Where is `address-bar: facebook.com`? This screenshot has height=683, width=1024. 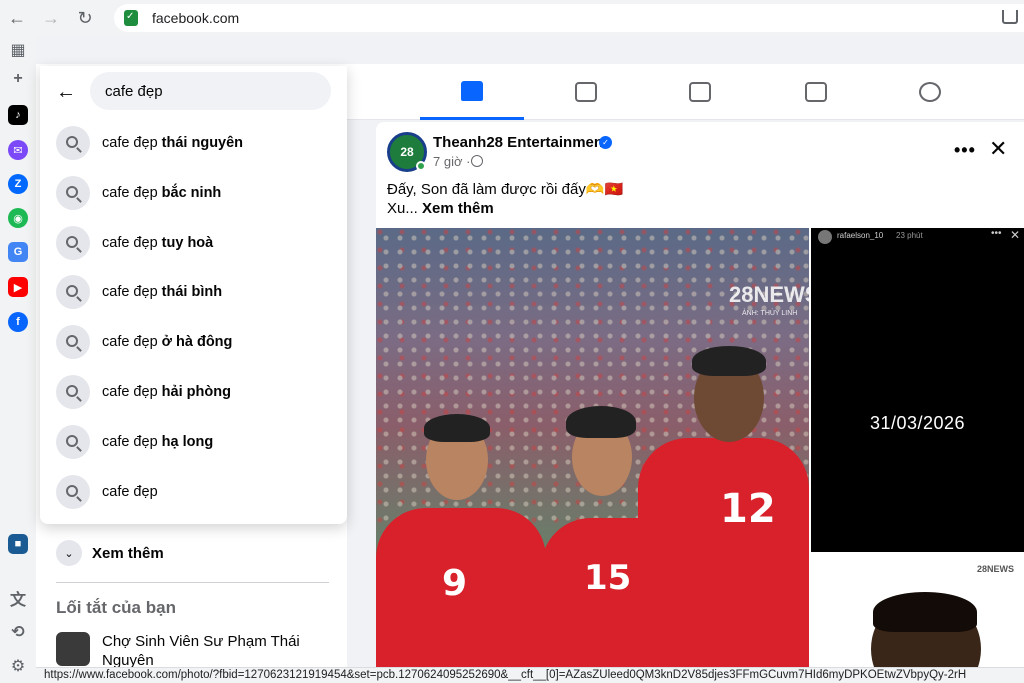 address-bar: facebook.com is located at coordinates (569, 18).